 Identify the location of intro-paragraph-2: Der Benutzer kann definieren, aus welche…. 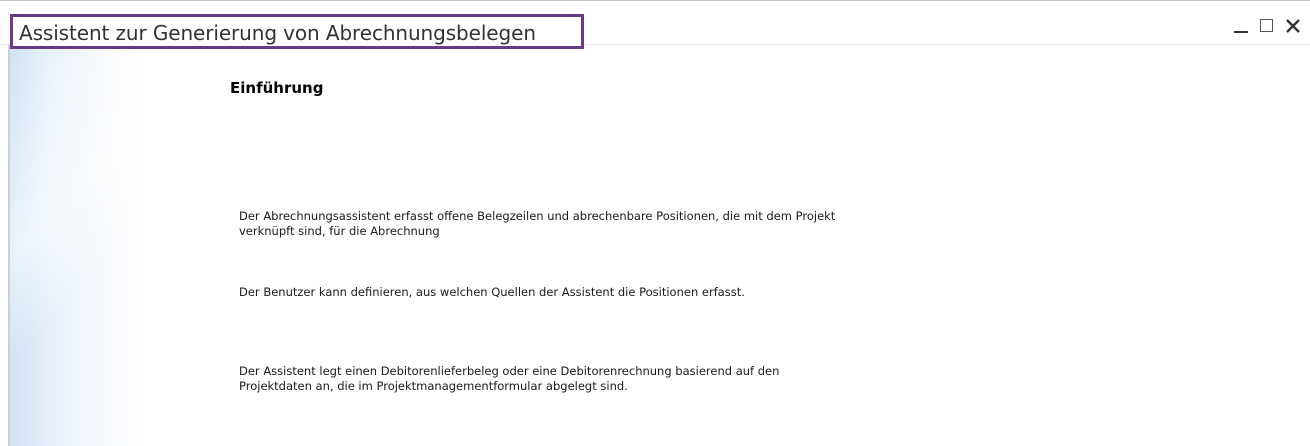
(619, 292).